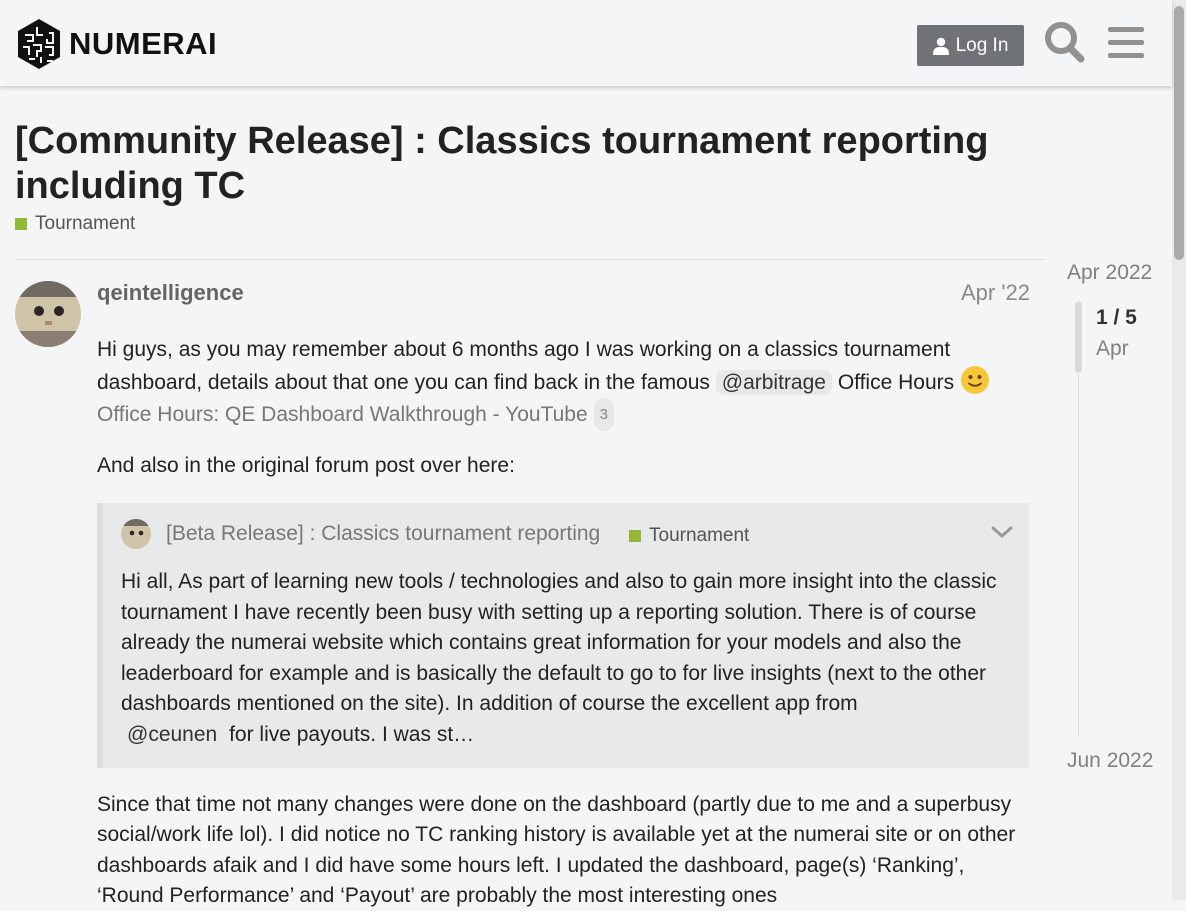  I want to click on login-button: Log In, so click(970, 45).